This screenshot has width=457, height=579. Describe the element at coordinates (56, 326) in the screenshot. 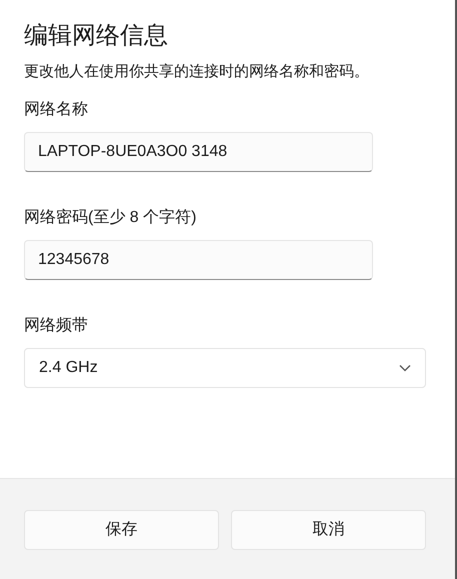

I see `field-label: 网络频带` at that location.